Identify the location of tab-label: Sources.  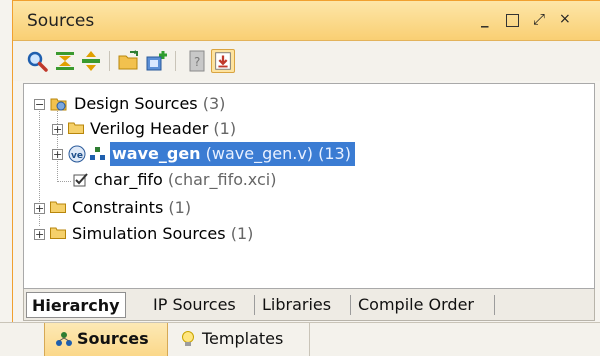
(113, 338).